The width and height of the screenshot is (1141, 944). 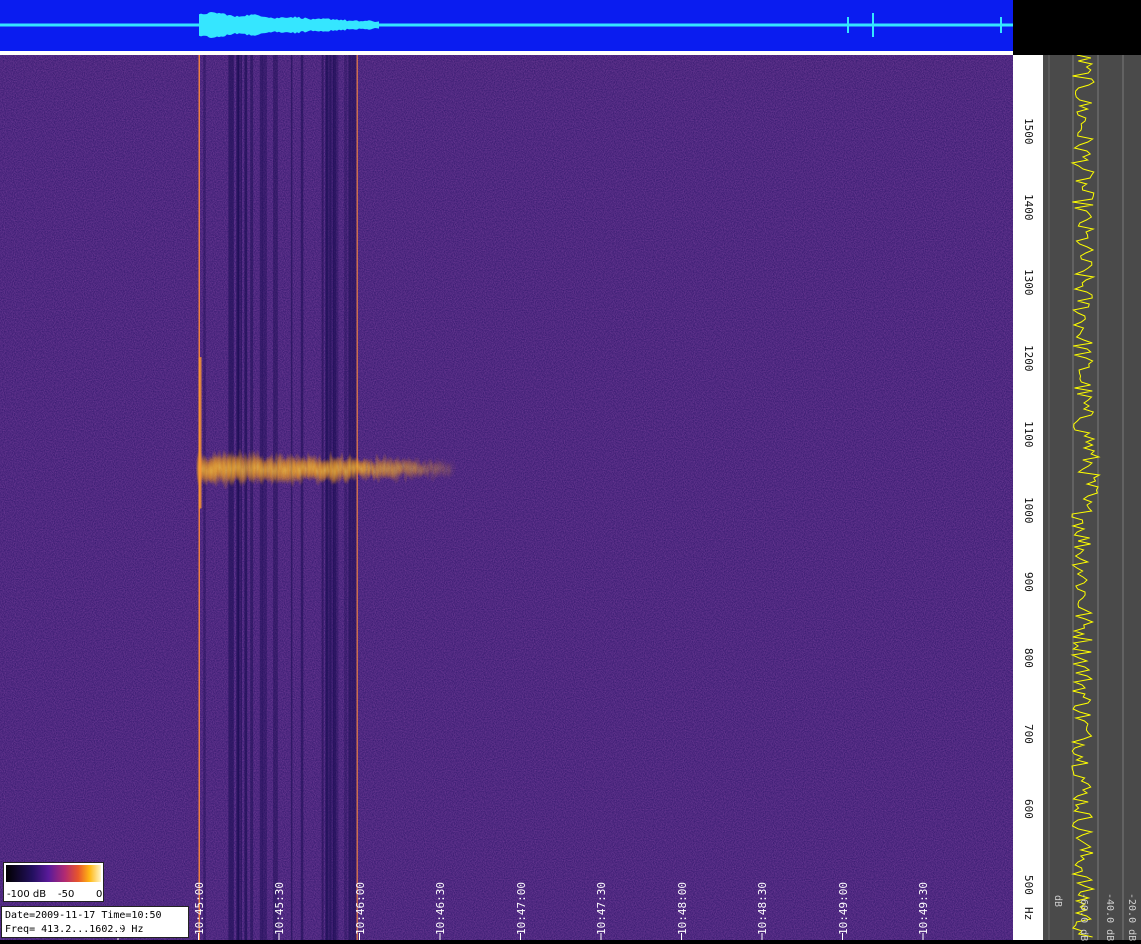 What do you see at coordinates (1028, 510) in the screenshot?
I see `y-tick-label: 1000` at bounding box center [1028, 510].